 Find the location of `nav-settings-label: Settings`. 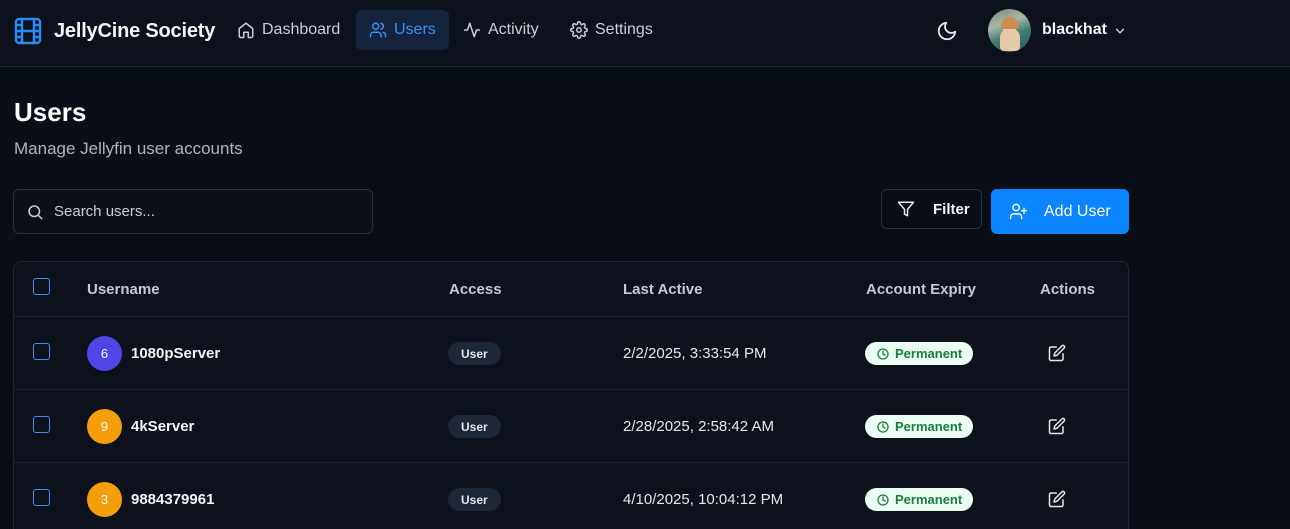

nav-settings-label: Settings is located at coordinates (624, 29).